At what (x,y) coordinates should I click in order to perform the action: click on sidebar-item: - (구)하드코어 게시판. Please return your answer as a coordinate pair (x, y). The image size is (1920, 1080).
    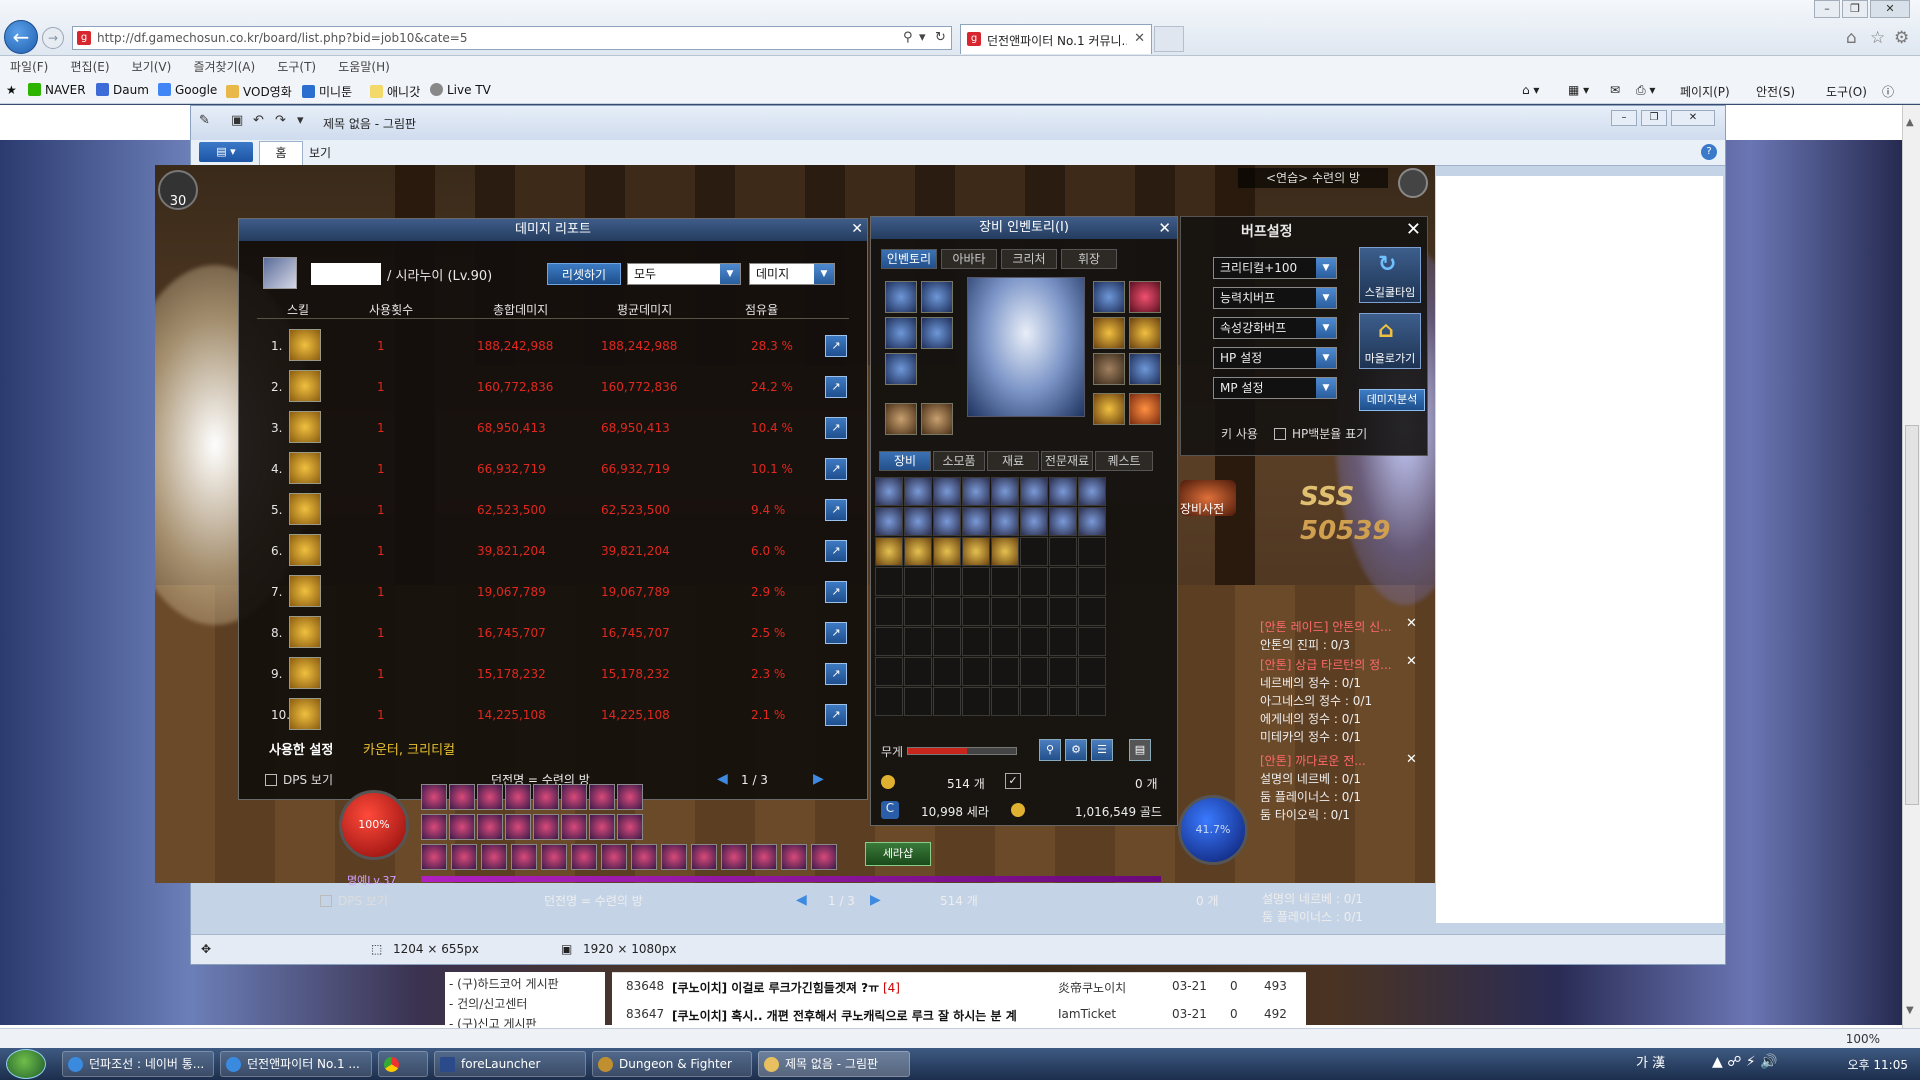
    Looking at the image, I should click on (525, 983).